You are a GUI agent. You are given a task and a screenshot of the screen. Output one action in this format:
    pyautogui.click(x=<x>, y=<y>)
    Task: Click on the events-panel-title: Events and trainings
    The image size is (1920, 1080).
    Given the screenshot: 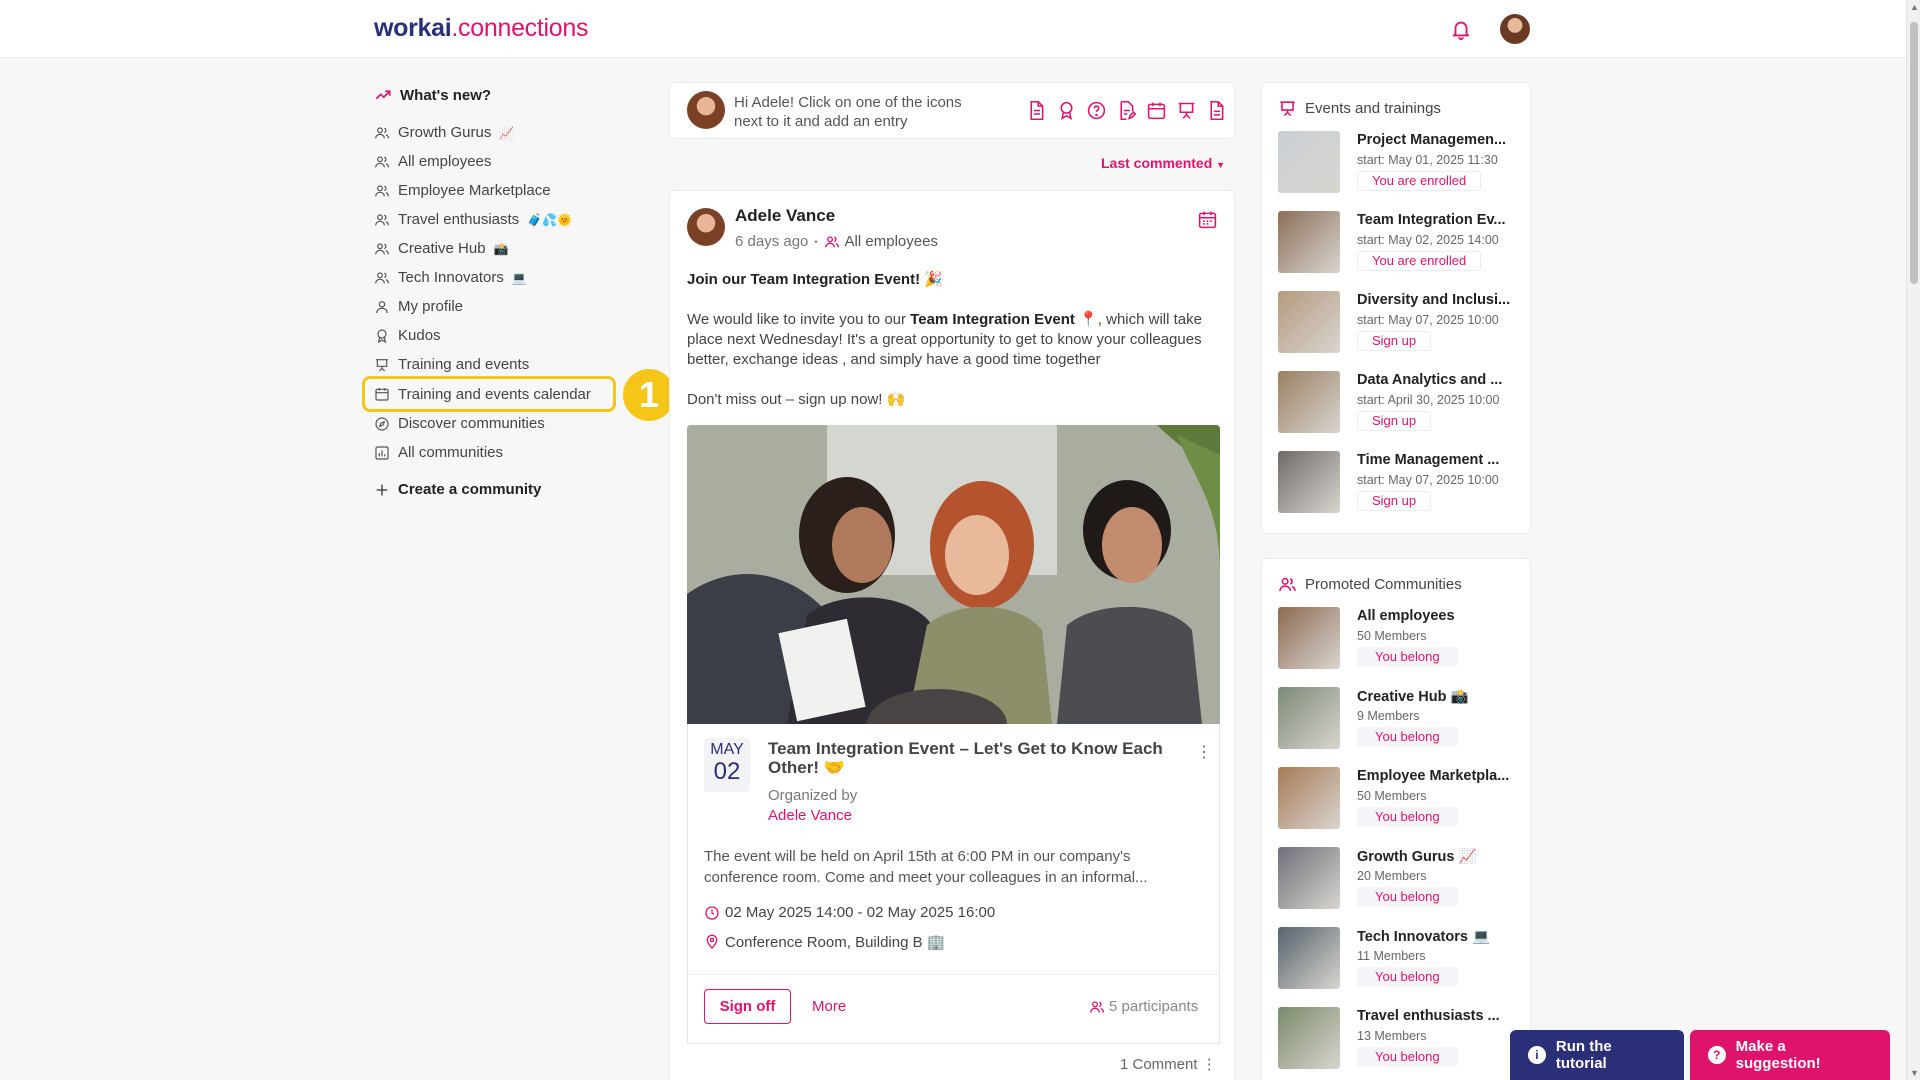 What is the action you would take?
    pyautogui.click(x=1359, y=108)
    